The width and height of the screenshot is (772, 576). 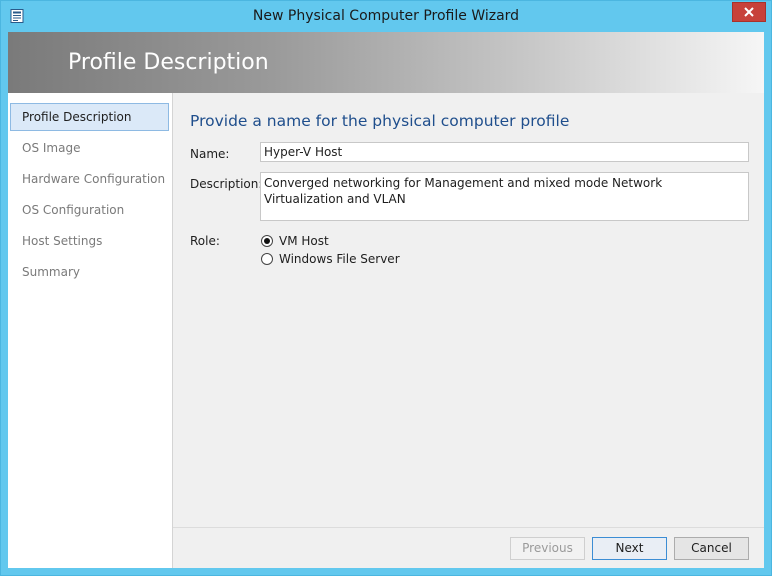 I want to click on nav-item-profile-description: Profile Description, so click(x=89, y=117).